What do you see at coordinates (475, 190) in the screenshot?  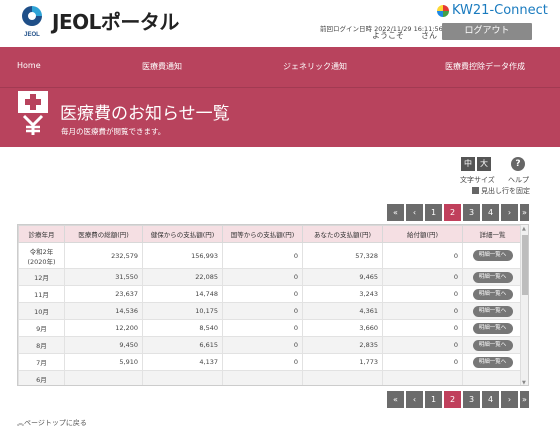 I see `fix-header-checkbox` at bounding box center [475, 190].